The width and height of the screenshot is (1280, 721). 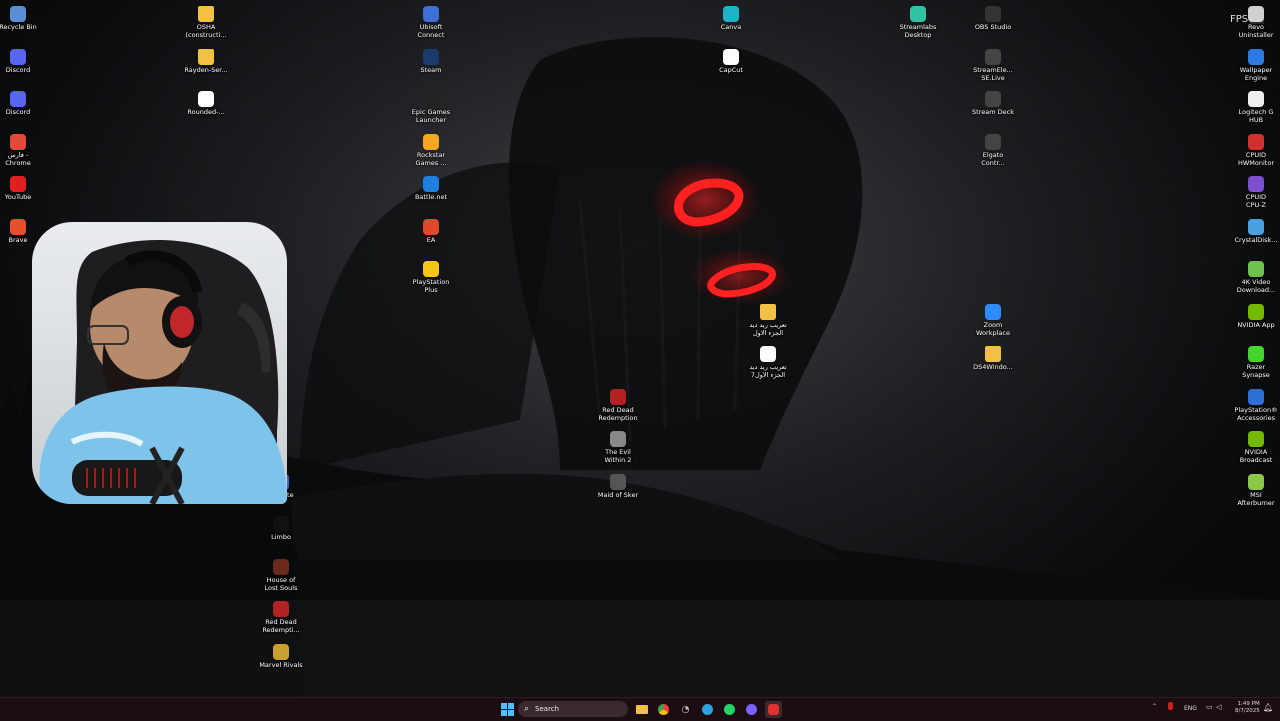 I want to click on limbo-icon, so click(x=281, y=524).